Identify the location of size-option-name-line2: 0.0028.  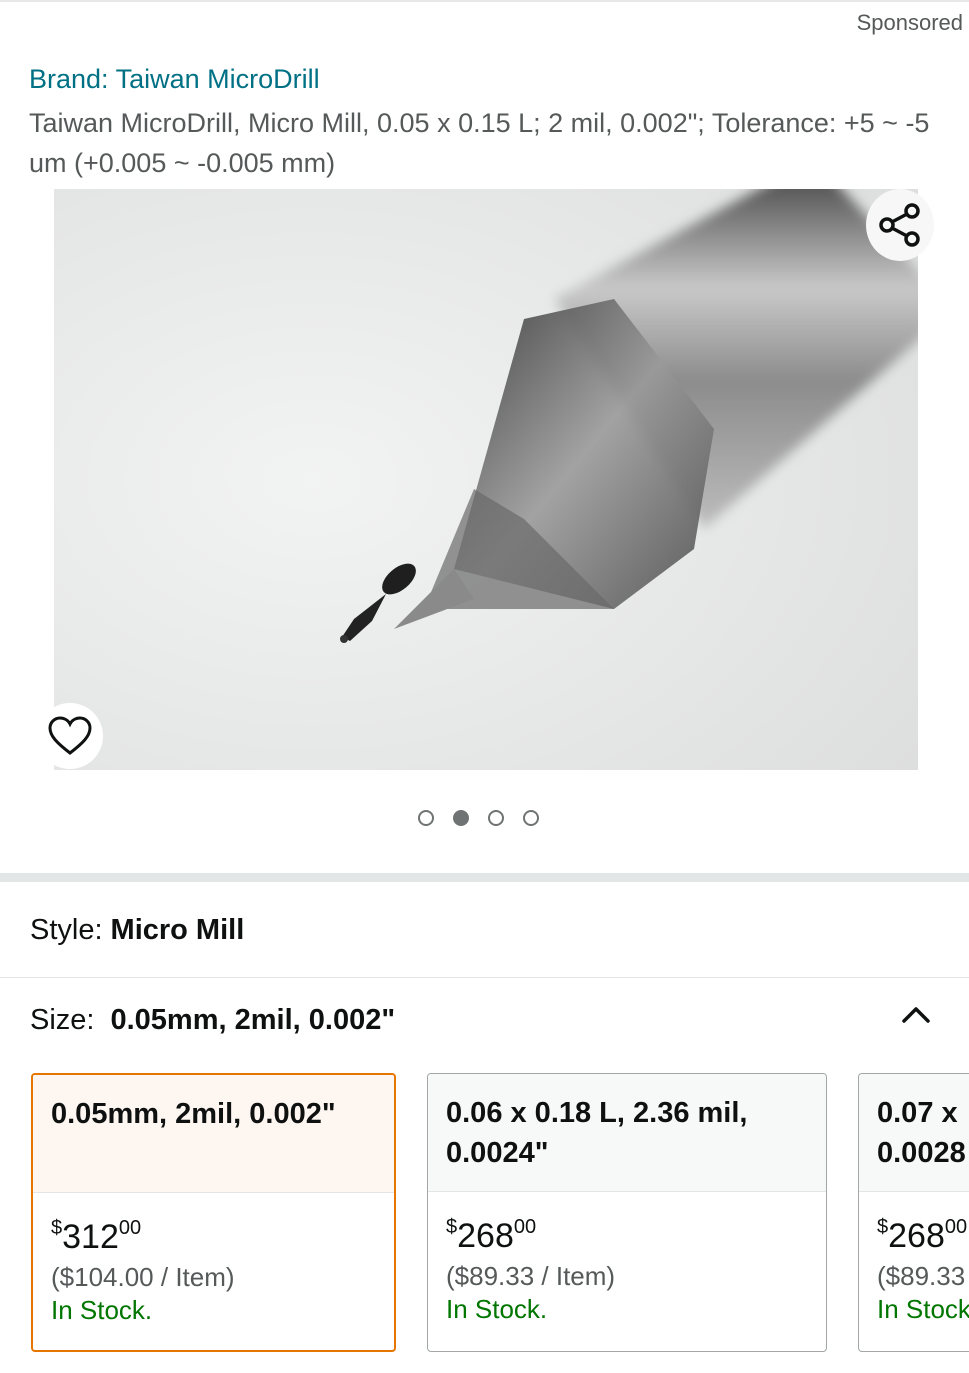
(921, 1153).